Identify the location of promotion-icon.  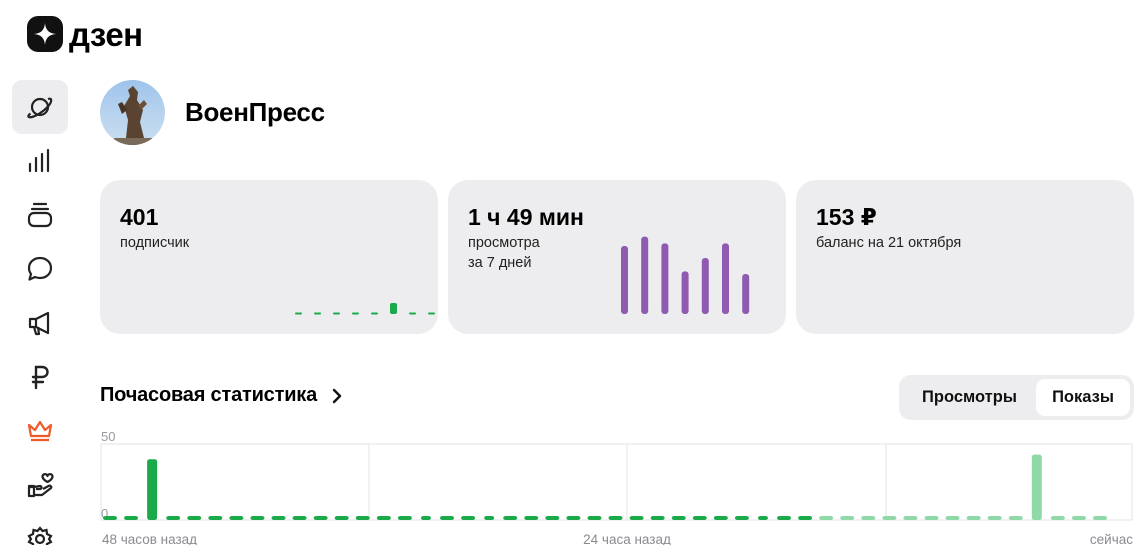
(39, 323).